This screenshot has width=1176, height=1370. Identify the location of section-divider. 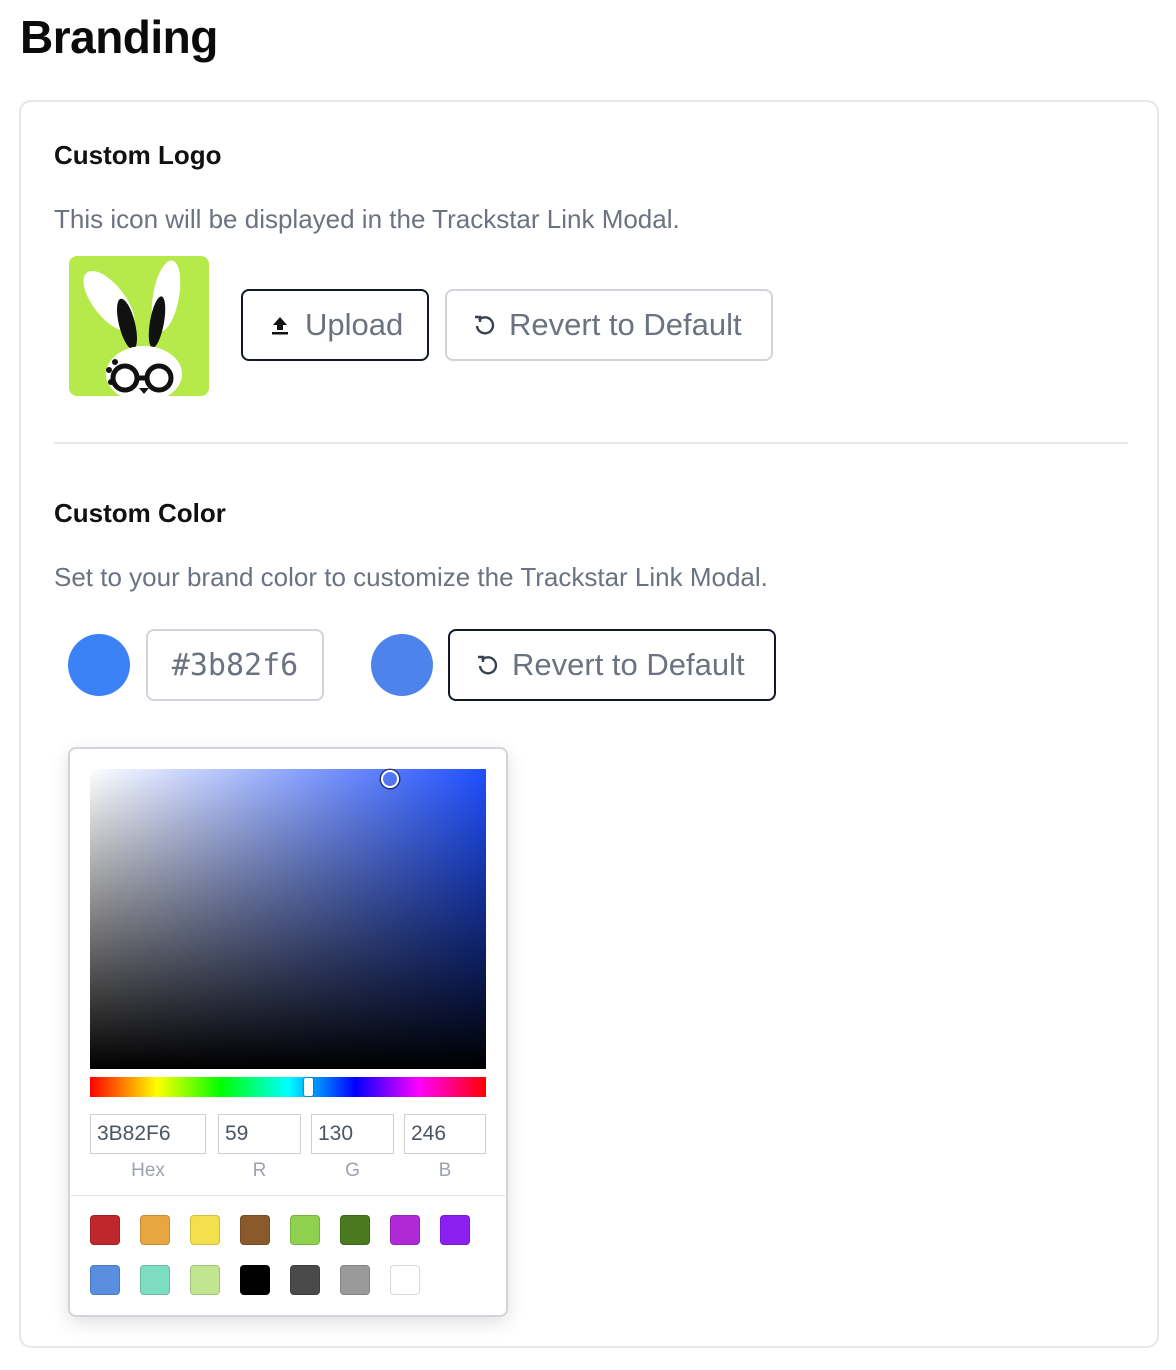
(591, 443).